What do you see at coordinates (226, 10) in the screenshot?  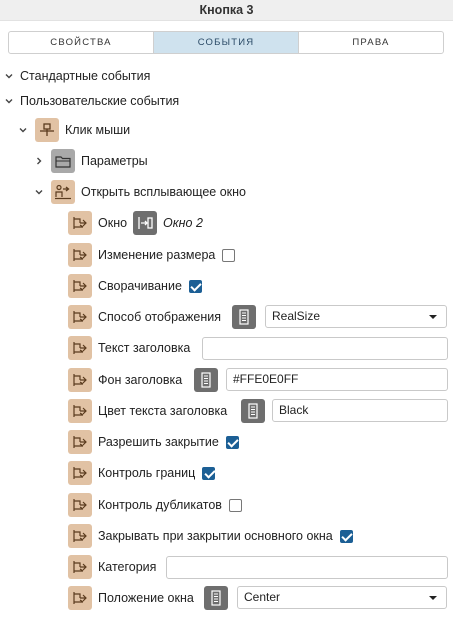 I see `panel-title: Кнопка 3` at bounding box center [226, 10].